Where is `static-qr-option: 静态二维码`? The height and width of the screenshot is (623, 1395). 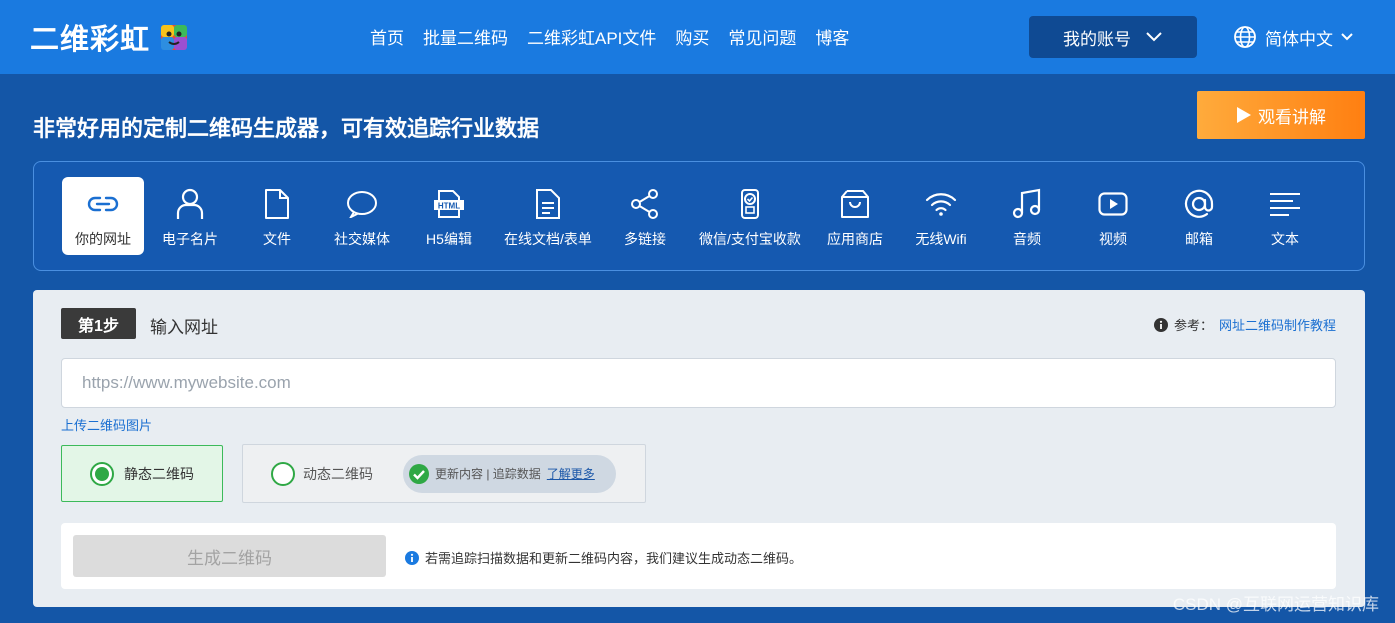
static-qr-option: 静态二维码 is located at coordinates (142, 473).